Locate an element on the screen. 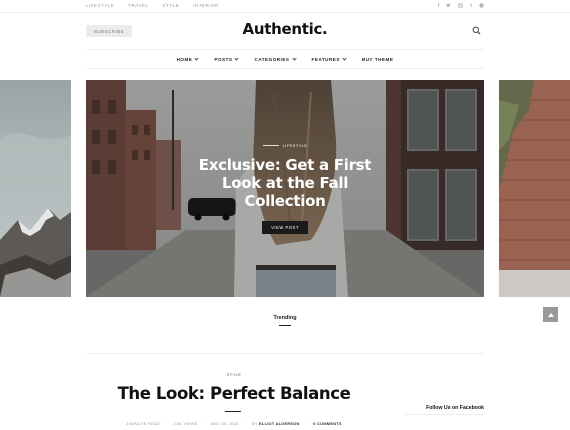 The width and height of the screenshot is (570, 430). top-bar: Lifestyle Travel Style Interior f t is located at coordinates (285, 6).